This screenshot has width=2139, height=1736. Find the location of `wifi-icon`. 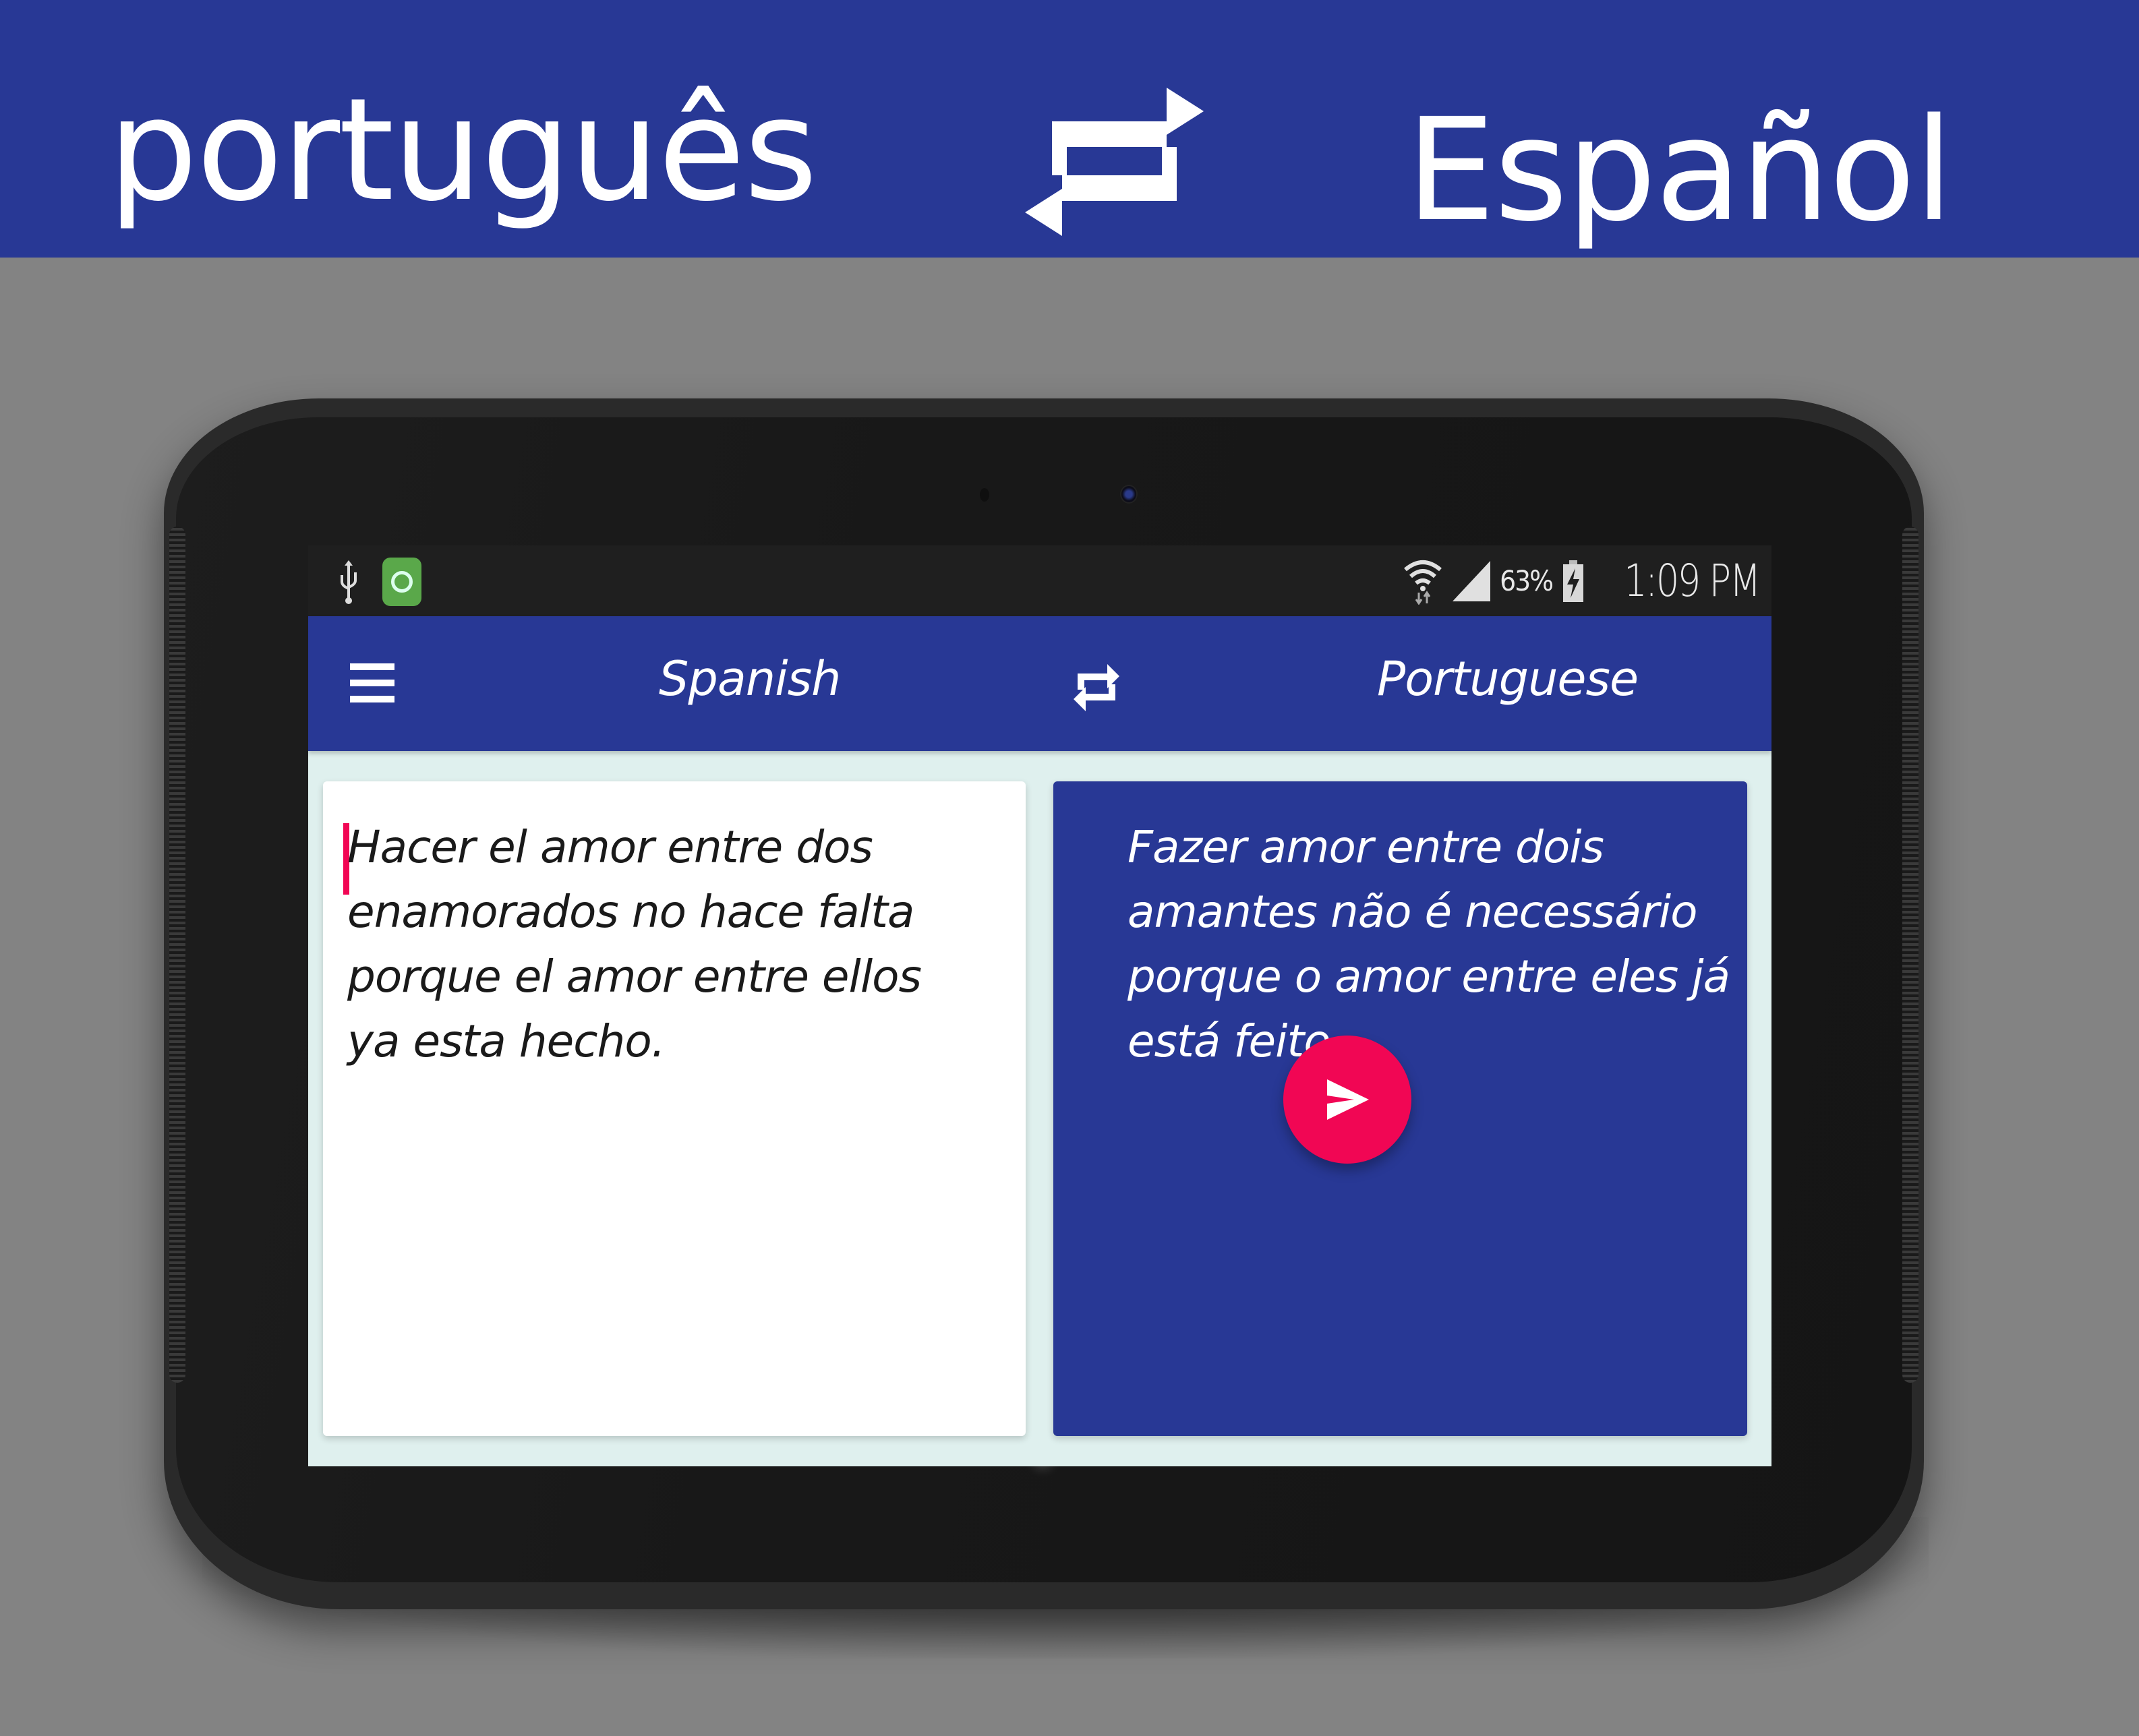

wifi-icon is located at coordinates (1423, 582).